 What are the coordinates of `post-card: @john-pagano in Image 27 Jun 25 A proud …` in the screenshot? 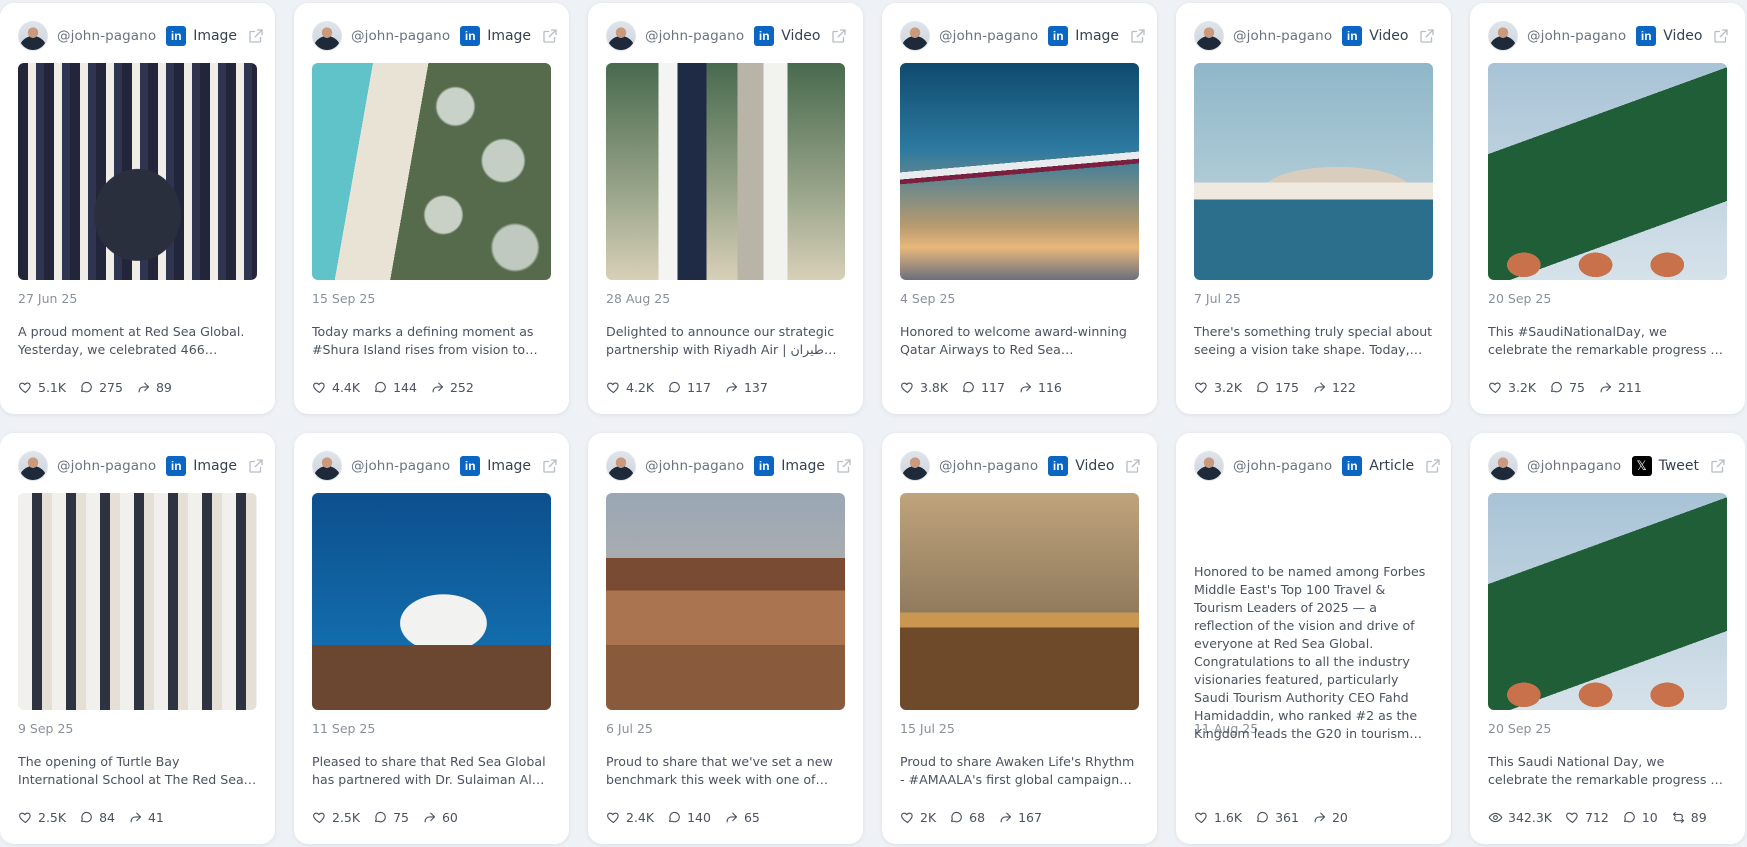 It's located at (137, 208).